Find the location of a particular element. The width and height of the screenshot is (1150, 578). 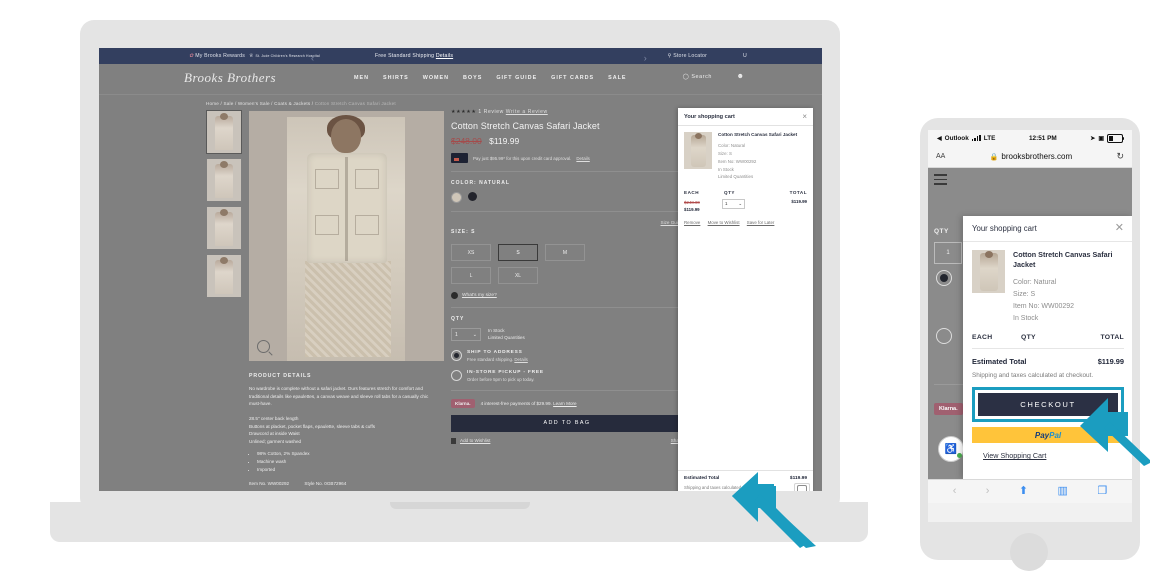

cart-item-name: Cotton Stretch Canvas Safari Jacket is located at coordinates (757, 135).